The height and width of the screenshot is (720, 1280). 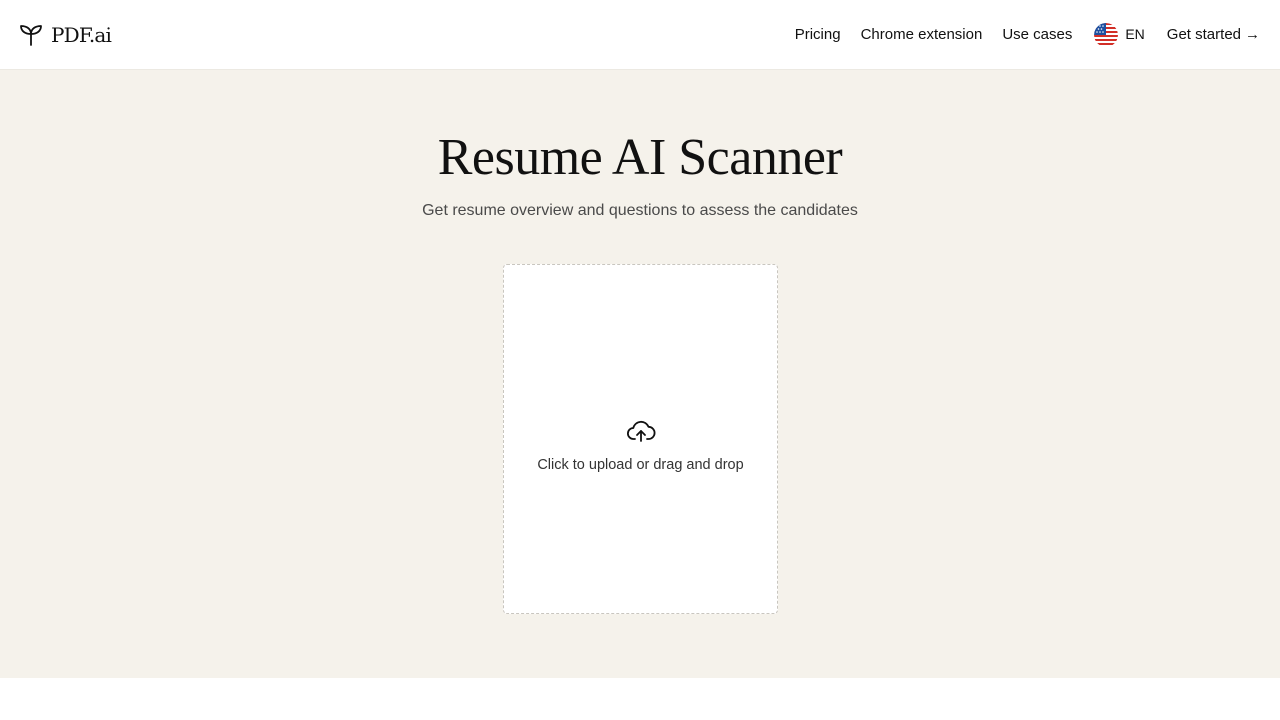 I want to click on nav-chrome-extension: Chrome extension, so click(x=922, y=34).